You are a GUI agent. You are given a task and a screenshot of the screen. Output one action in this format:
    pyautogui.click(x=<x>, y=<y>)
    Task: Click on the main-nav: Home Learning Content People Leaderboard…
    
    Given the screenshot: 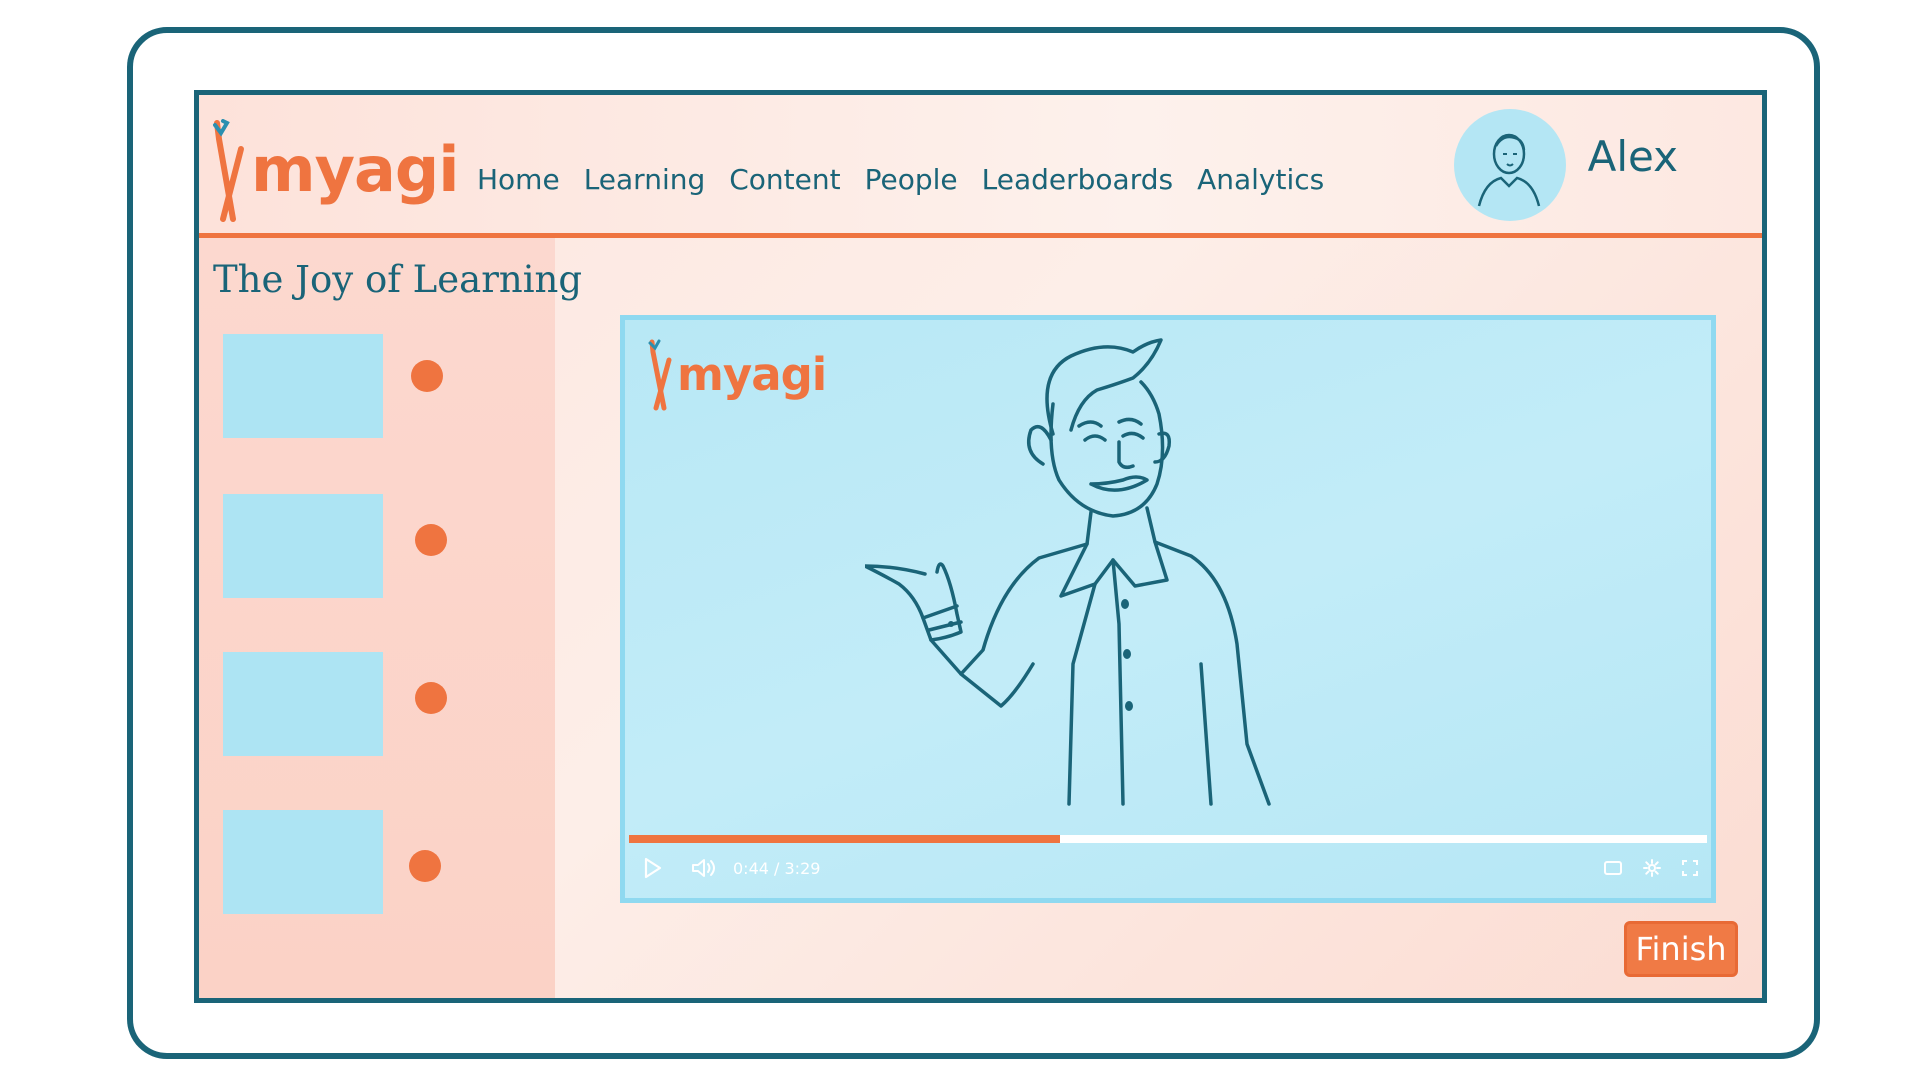 What is the action you would take?
    pyautogui.click(x=900, y=179)
    